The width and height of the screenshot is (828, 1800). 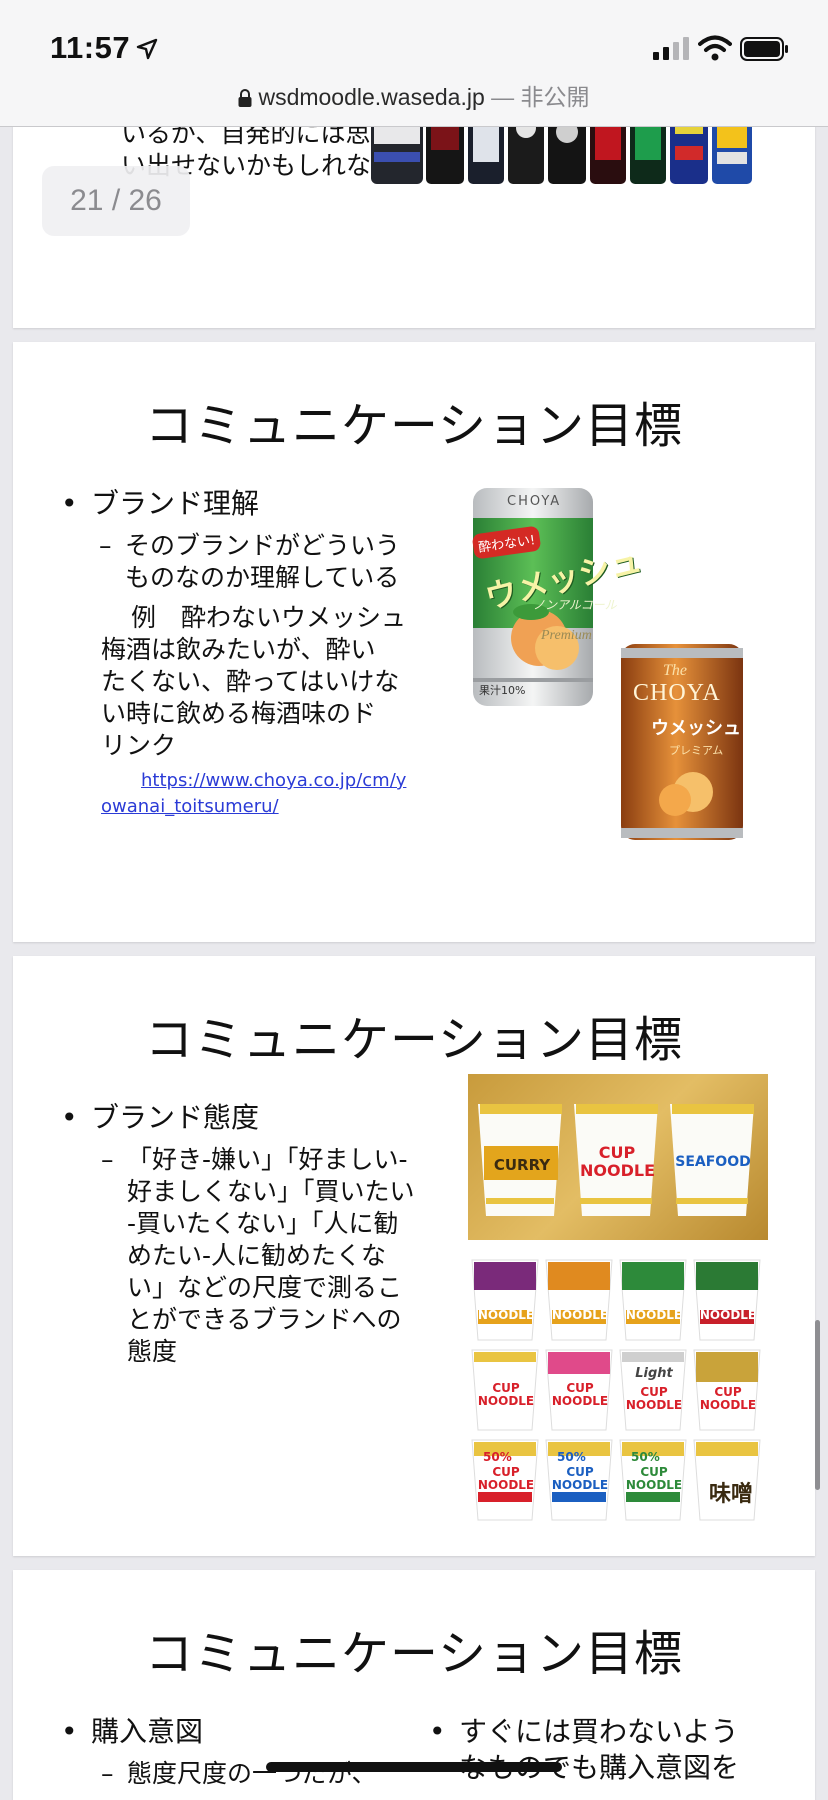 I want to click on grid-cup-label-5: CUP NOODLE, so click(x=506, y=1394).